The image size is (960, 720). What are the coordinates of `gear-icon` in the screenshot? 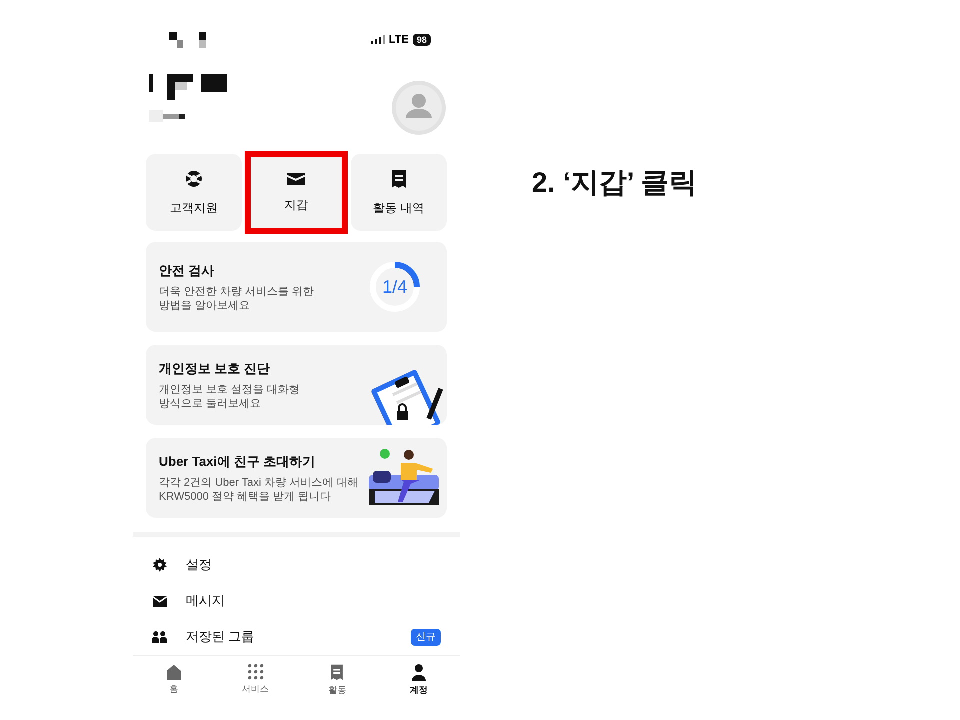 It's located at (159, 565).